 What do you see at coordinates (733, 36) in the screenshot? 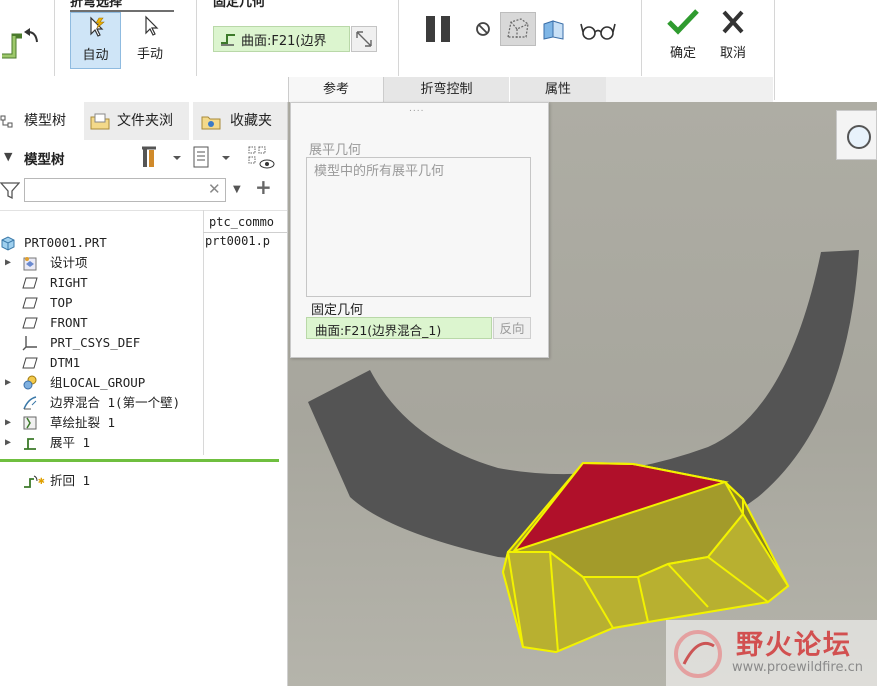
I see `cancel-button: 取消` at bounding box center [733, 36].